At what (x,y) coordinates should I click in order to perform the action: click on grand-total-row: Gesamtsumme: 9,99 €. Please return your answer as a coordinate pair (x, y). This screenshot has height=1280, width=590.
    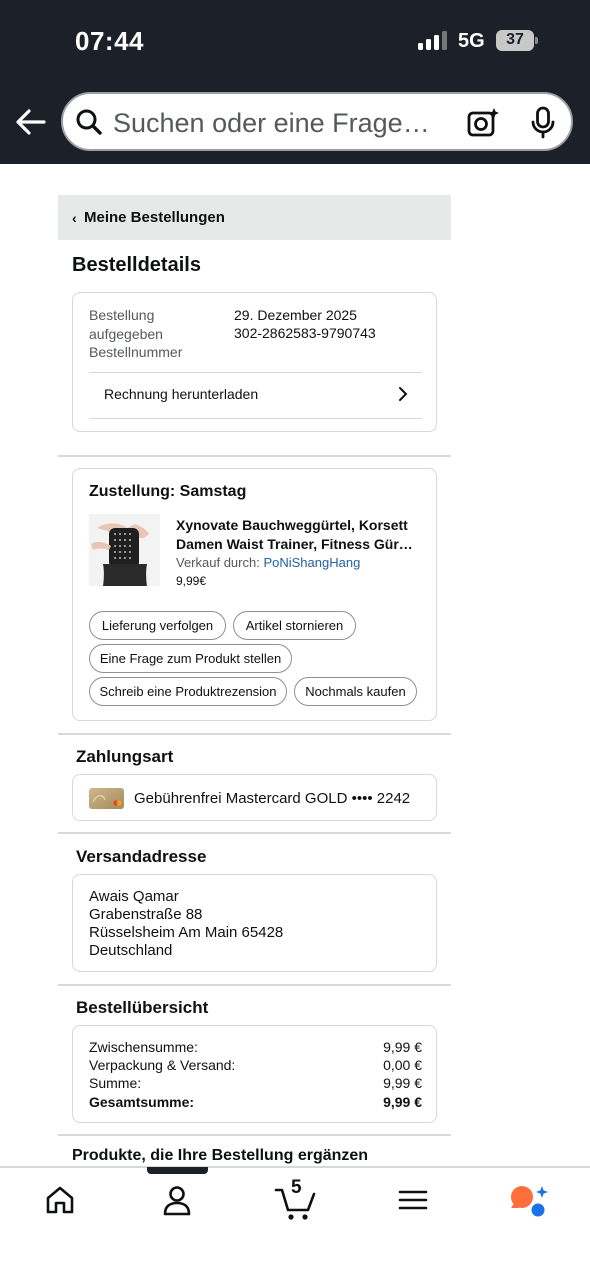
    Looking at the image, I should click on (255, 1102).